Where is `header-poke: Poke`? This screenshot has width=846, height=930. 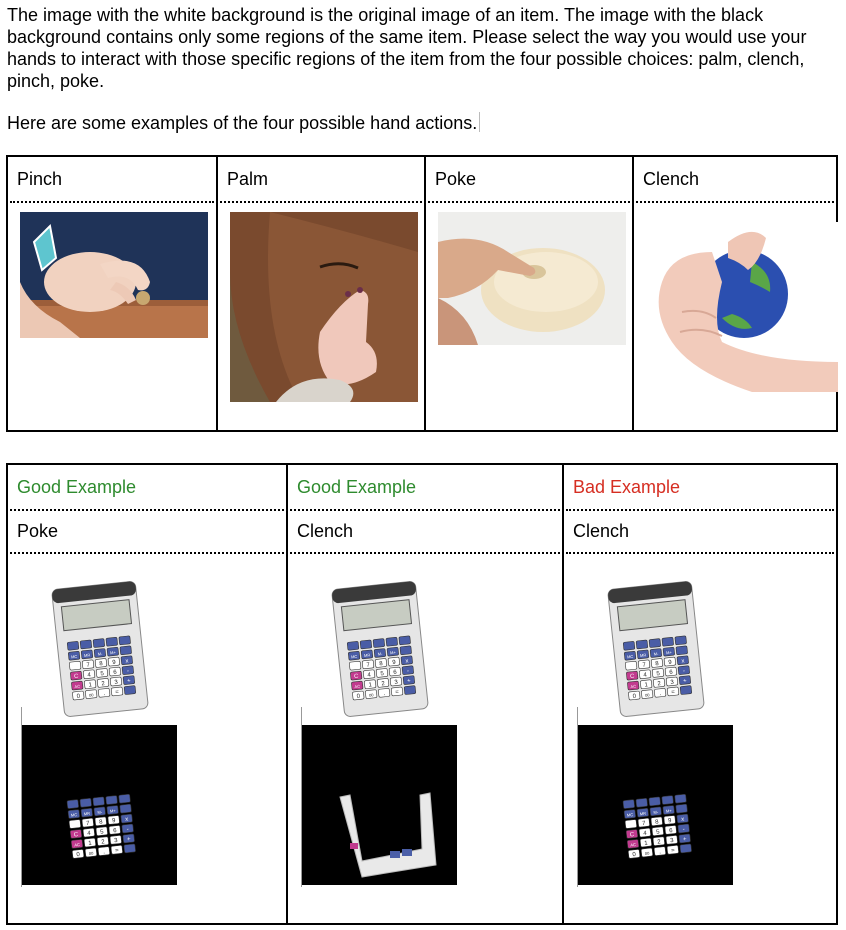
header-poke: Poke is located at coordinates (456, 179).